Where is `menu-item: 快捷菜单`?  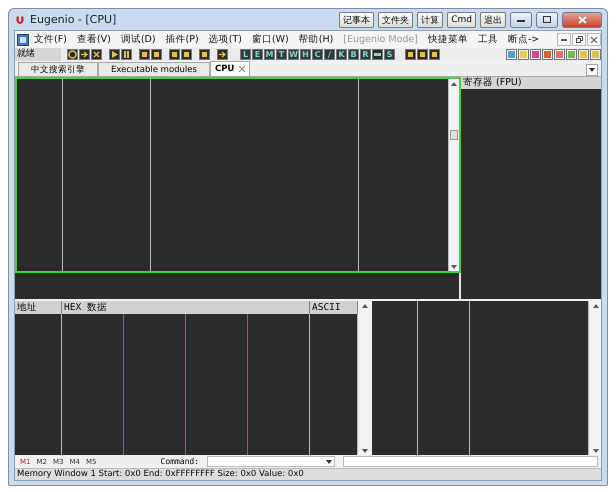 menu-item: 快捷菜单 is located at coordinates (447, 39).